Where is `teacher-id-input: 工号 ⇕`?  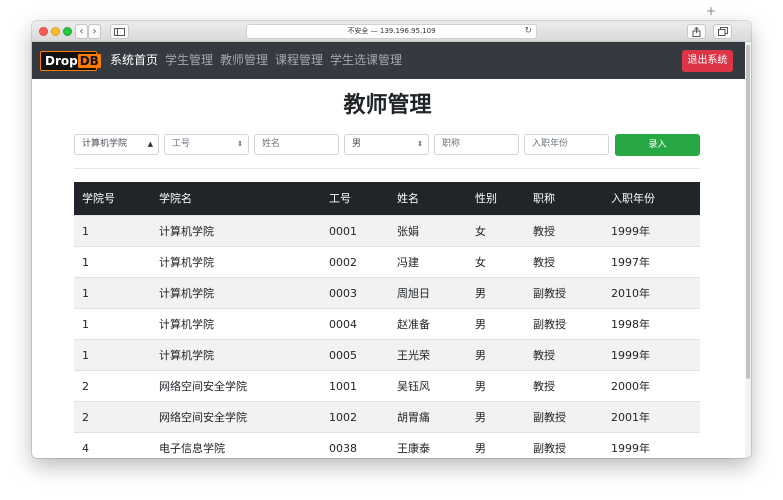
teacher-id-input: 工号 ⇕ is located at coordinates (206, 144).